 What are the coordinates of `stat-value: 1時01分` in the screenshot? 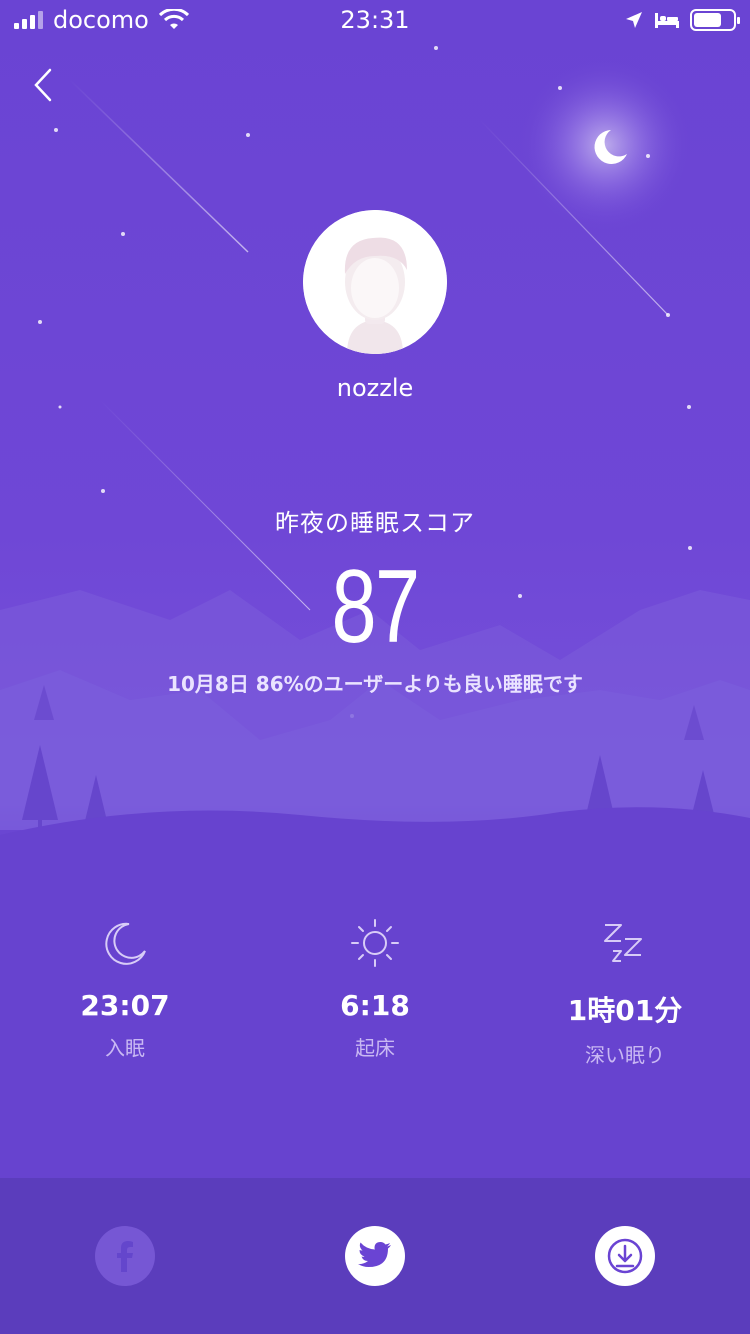 It's located at (625, 1010).